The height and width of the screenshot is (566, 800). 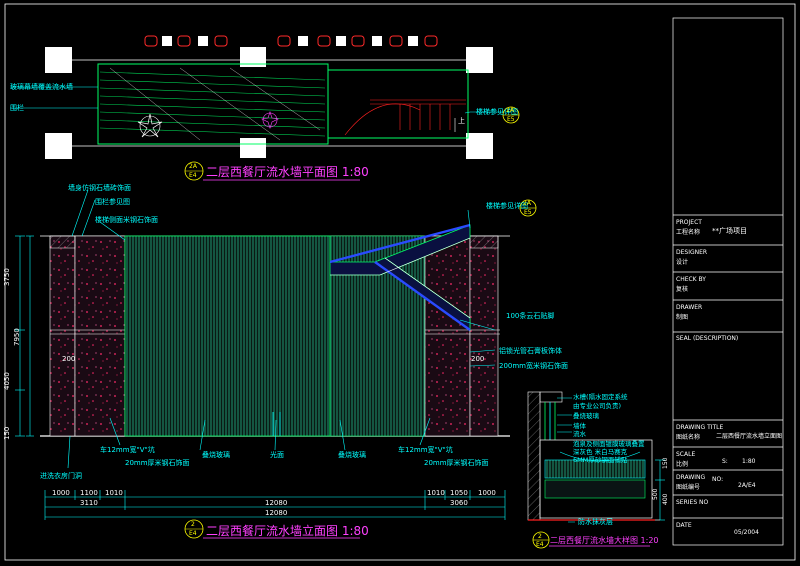 What do you see at coordinates (533, 366) in the screenshot?
I see `elev-label-mm-stone: 200mm宽米钢石饰面` at bounding box center [533, 366].